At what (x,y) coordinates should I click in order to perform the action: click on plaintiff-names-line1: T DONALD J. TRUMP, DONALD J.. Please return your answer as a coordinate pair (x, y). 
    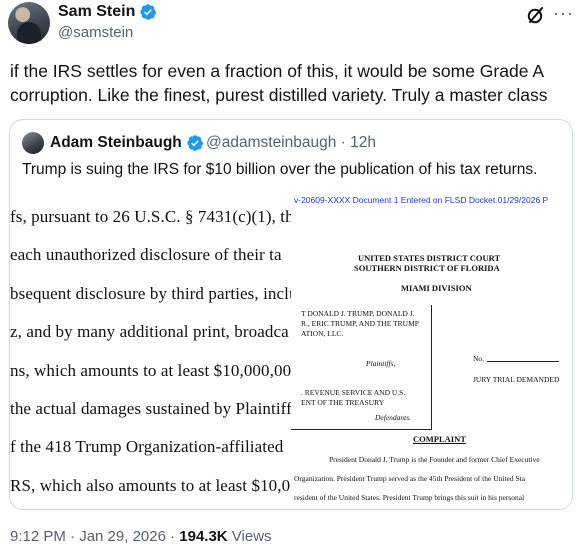
    Looking at the image, I should click on (358, 313).